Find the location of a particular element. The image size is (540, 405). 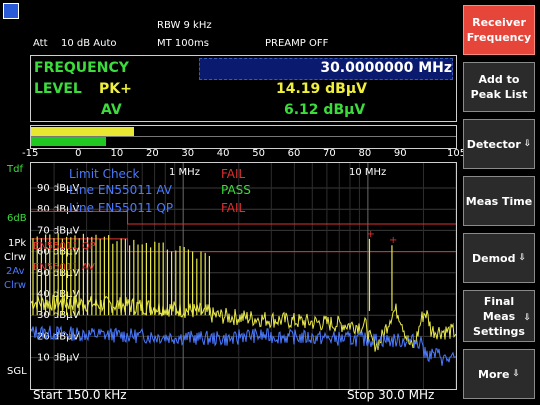

limit-line-av-result: PASS is located at coordinates (236, 190).